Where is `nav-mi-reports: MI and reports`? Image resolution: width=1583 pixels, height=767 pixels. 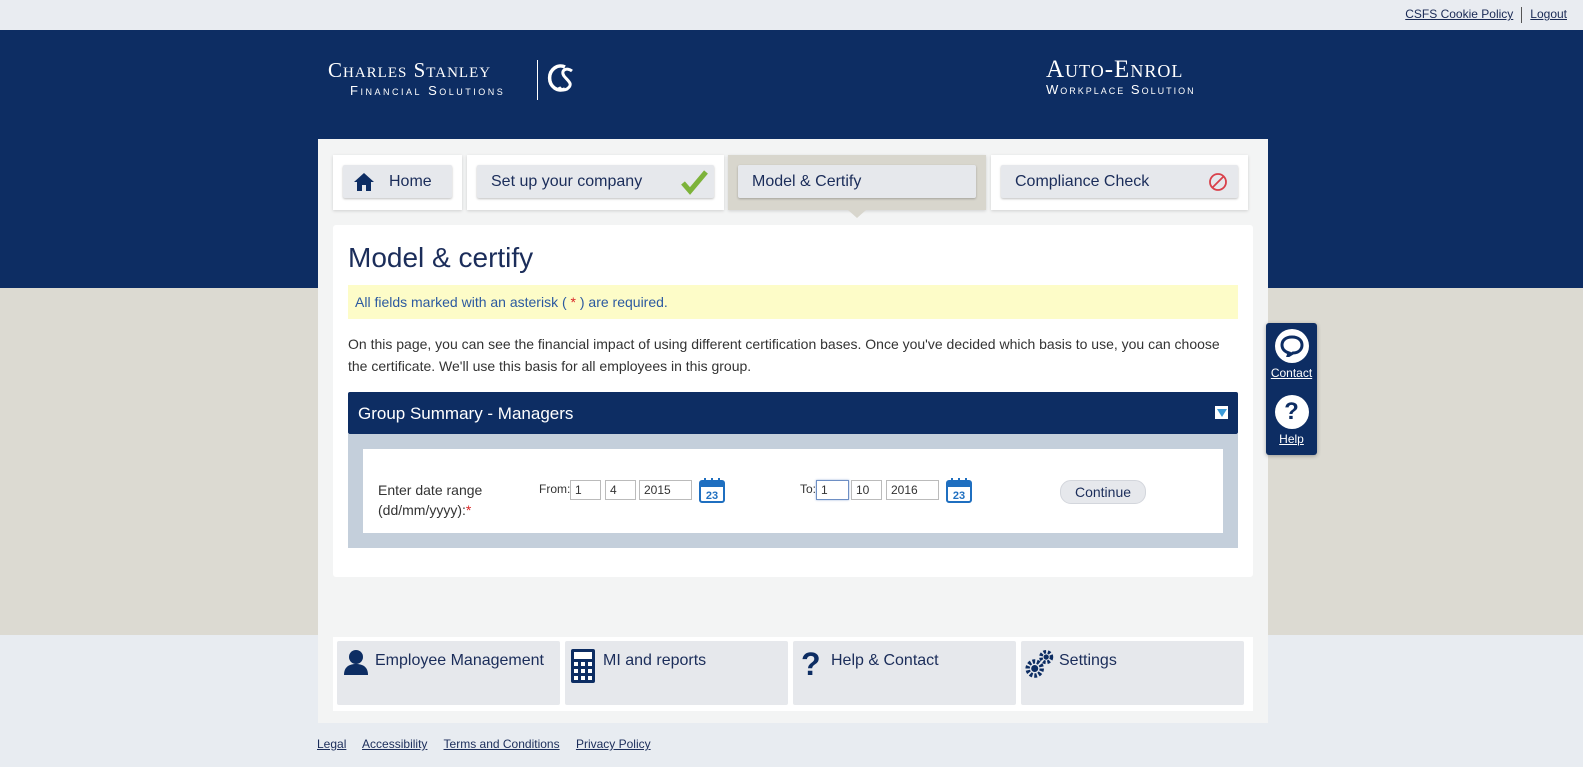
nav-mi-reports: MI and reports is located at coordinates (676, 673).